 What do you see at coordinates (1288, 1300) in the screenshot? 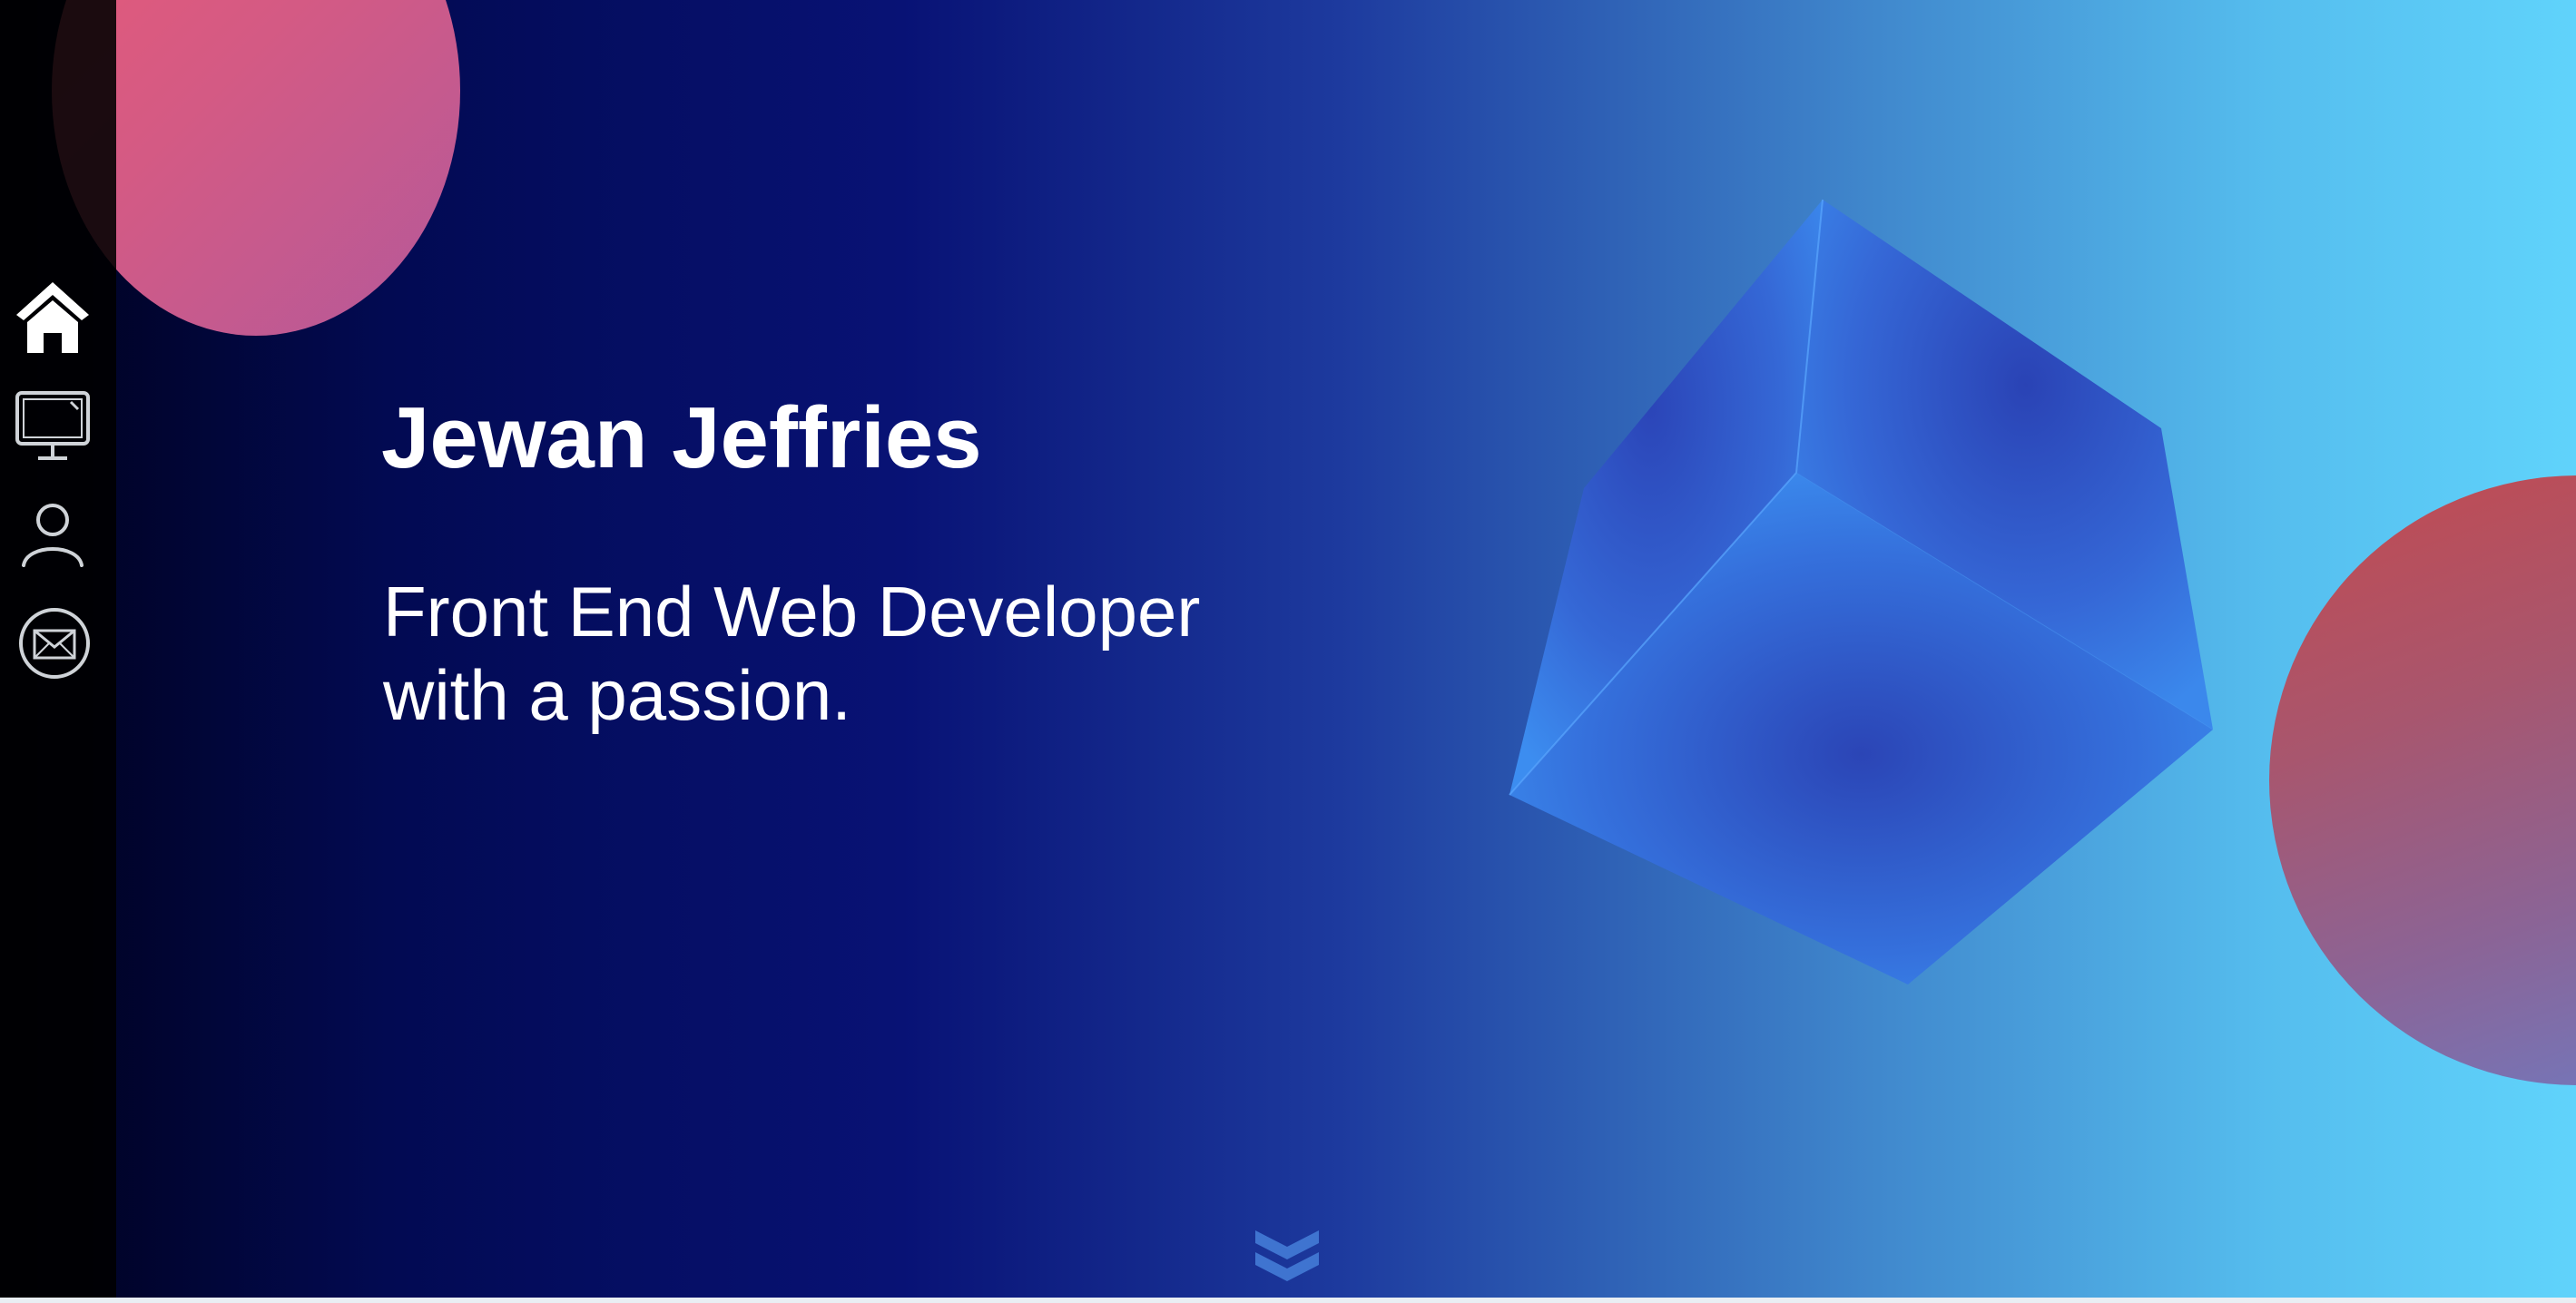
I see `page-bottom-border` at bounding box center [1288, 1300].